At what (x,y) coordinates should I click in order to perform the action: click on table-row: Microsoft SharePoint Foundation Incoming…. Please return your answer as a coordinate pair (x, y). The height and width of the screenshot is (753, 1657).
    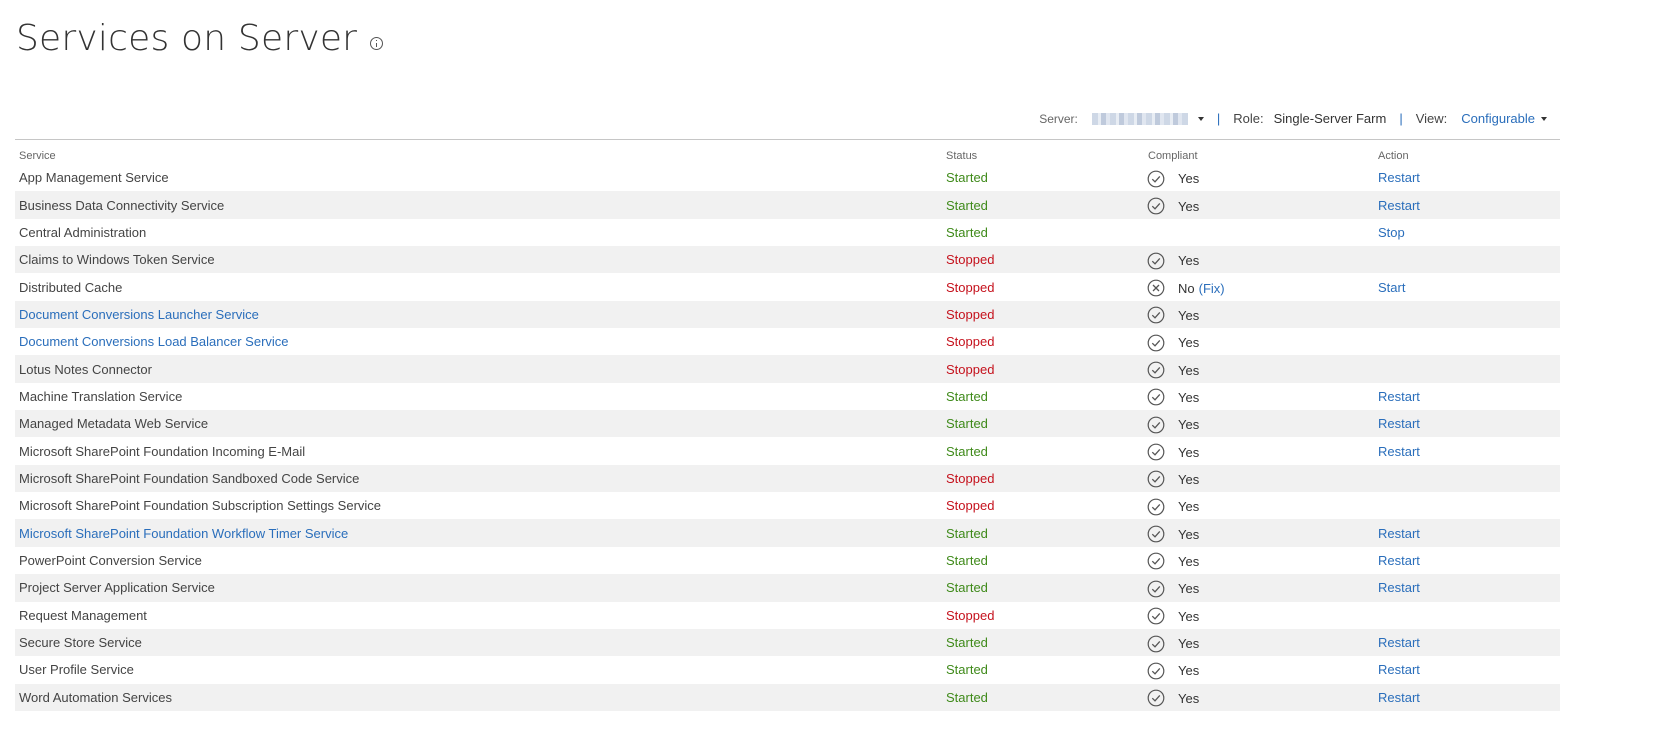
    Looking at the image, I should click on (787, 450).